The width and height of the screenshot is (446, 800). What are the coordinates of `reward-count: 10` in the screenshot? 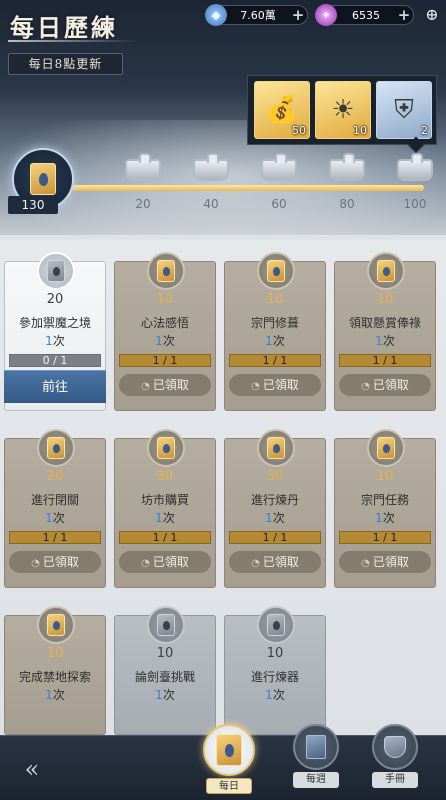 It's located at (360, 130).